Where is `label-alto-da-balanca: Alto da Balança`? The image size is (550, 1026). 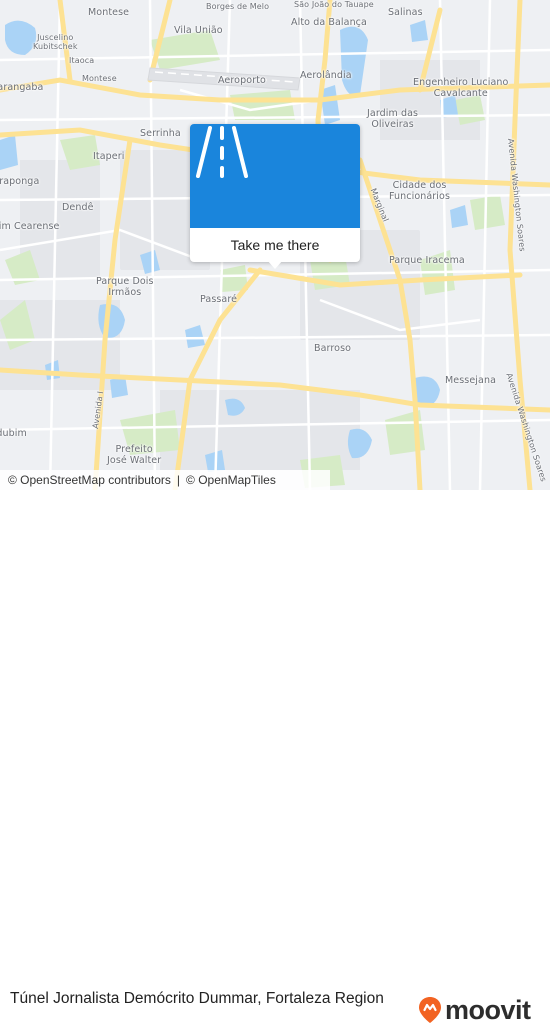
label-alto-da-balanca: Alto da Balança is located at coordinates (329, 22).